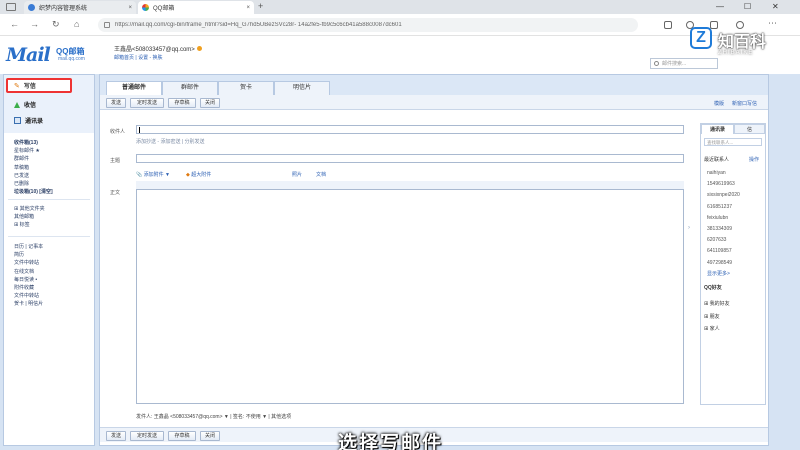 This screenshot has width=800, height=450. What do you see at coordinates (28, 247) in the screenshot?
I see `app-calendar: 日历 | 记事本` at bounding box center [28, 247].